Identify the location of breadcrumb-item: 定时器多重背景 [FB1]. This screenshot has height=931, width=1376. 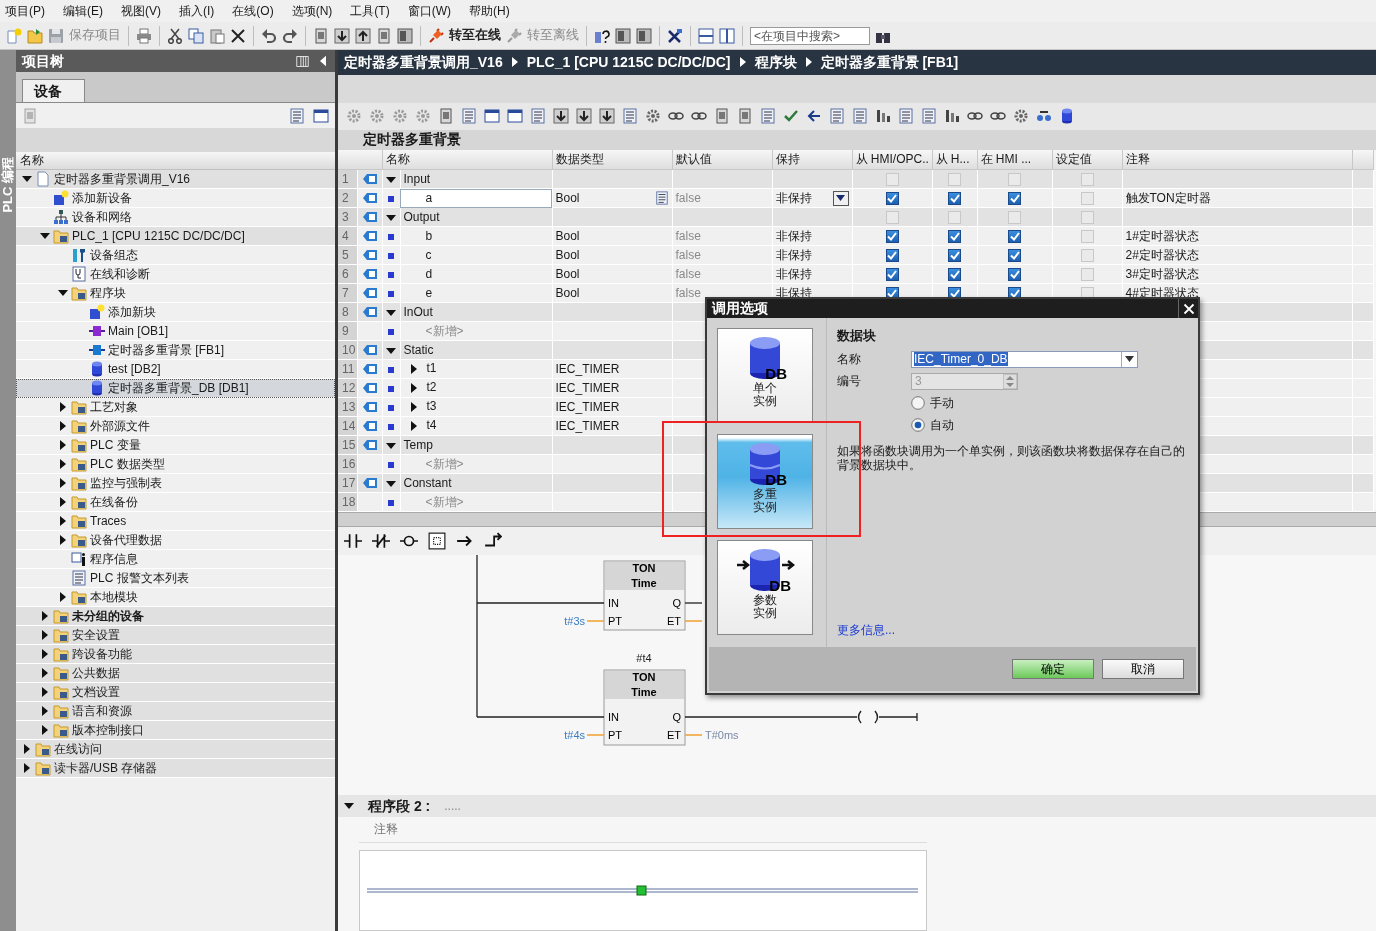
(889, 62).